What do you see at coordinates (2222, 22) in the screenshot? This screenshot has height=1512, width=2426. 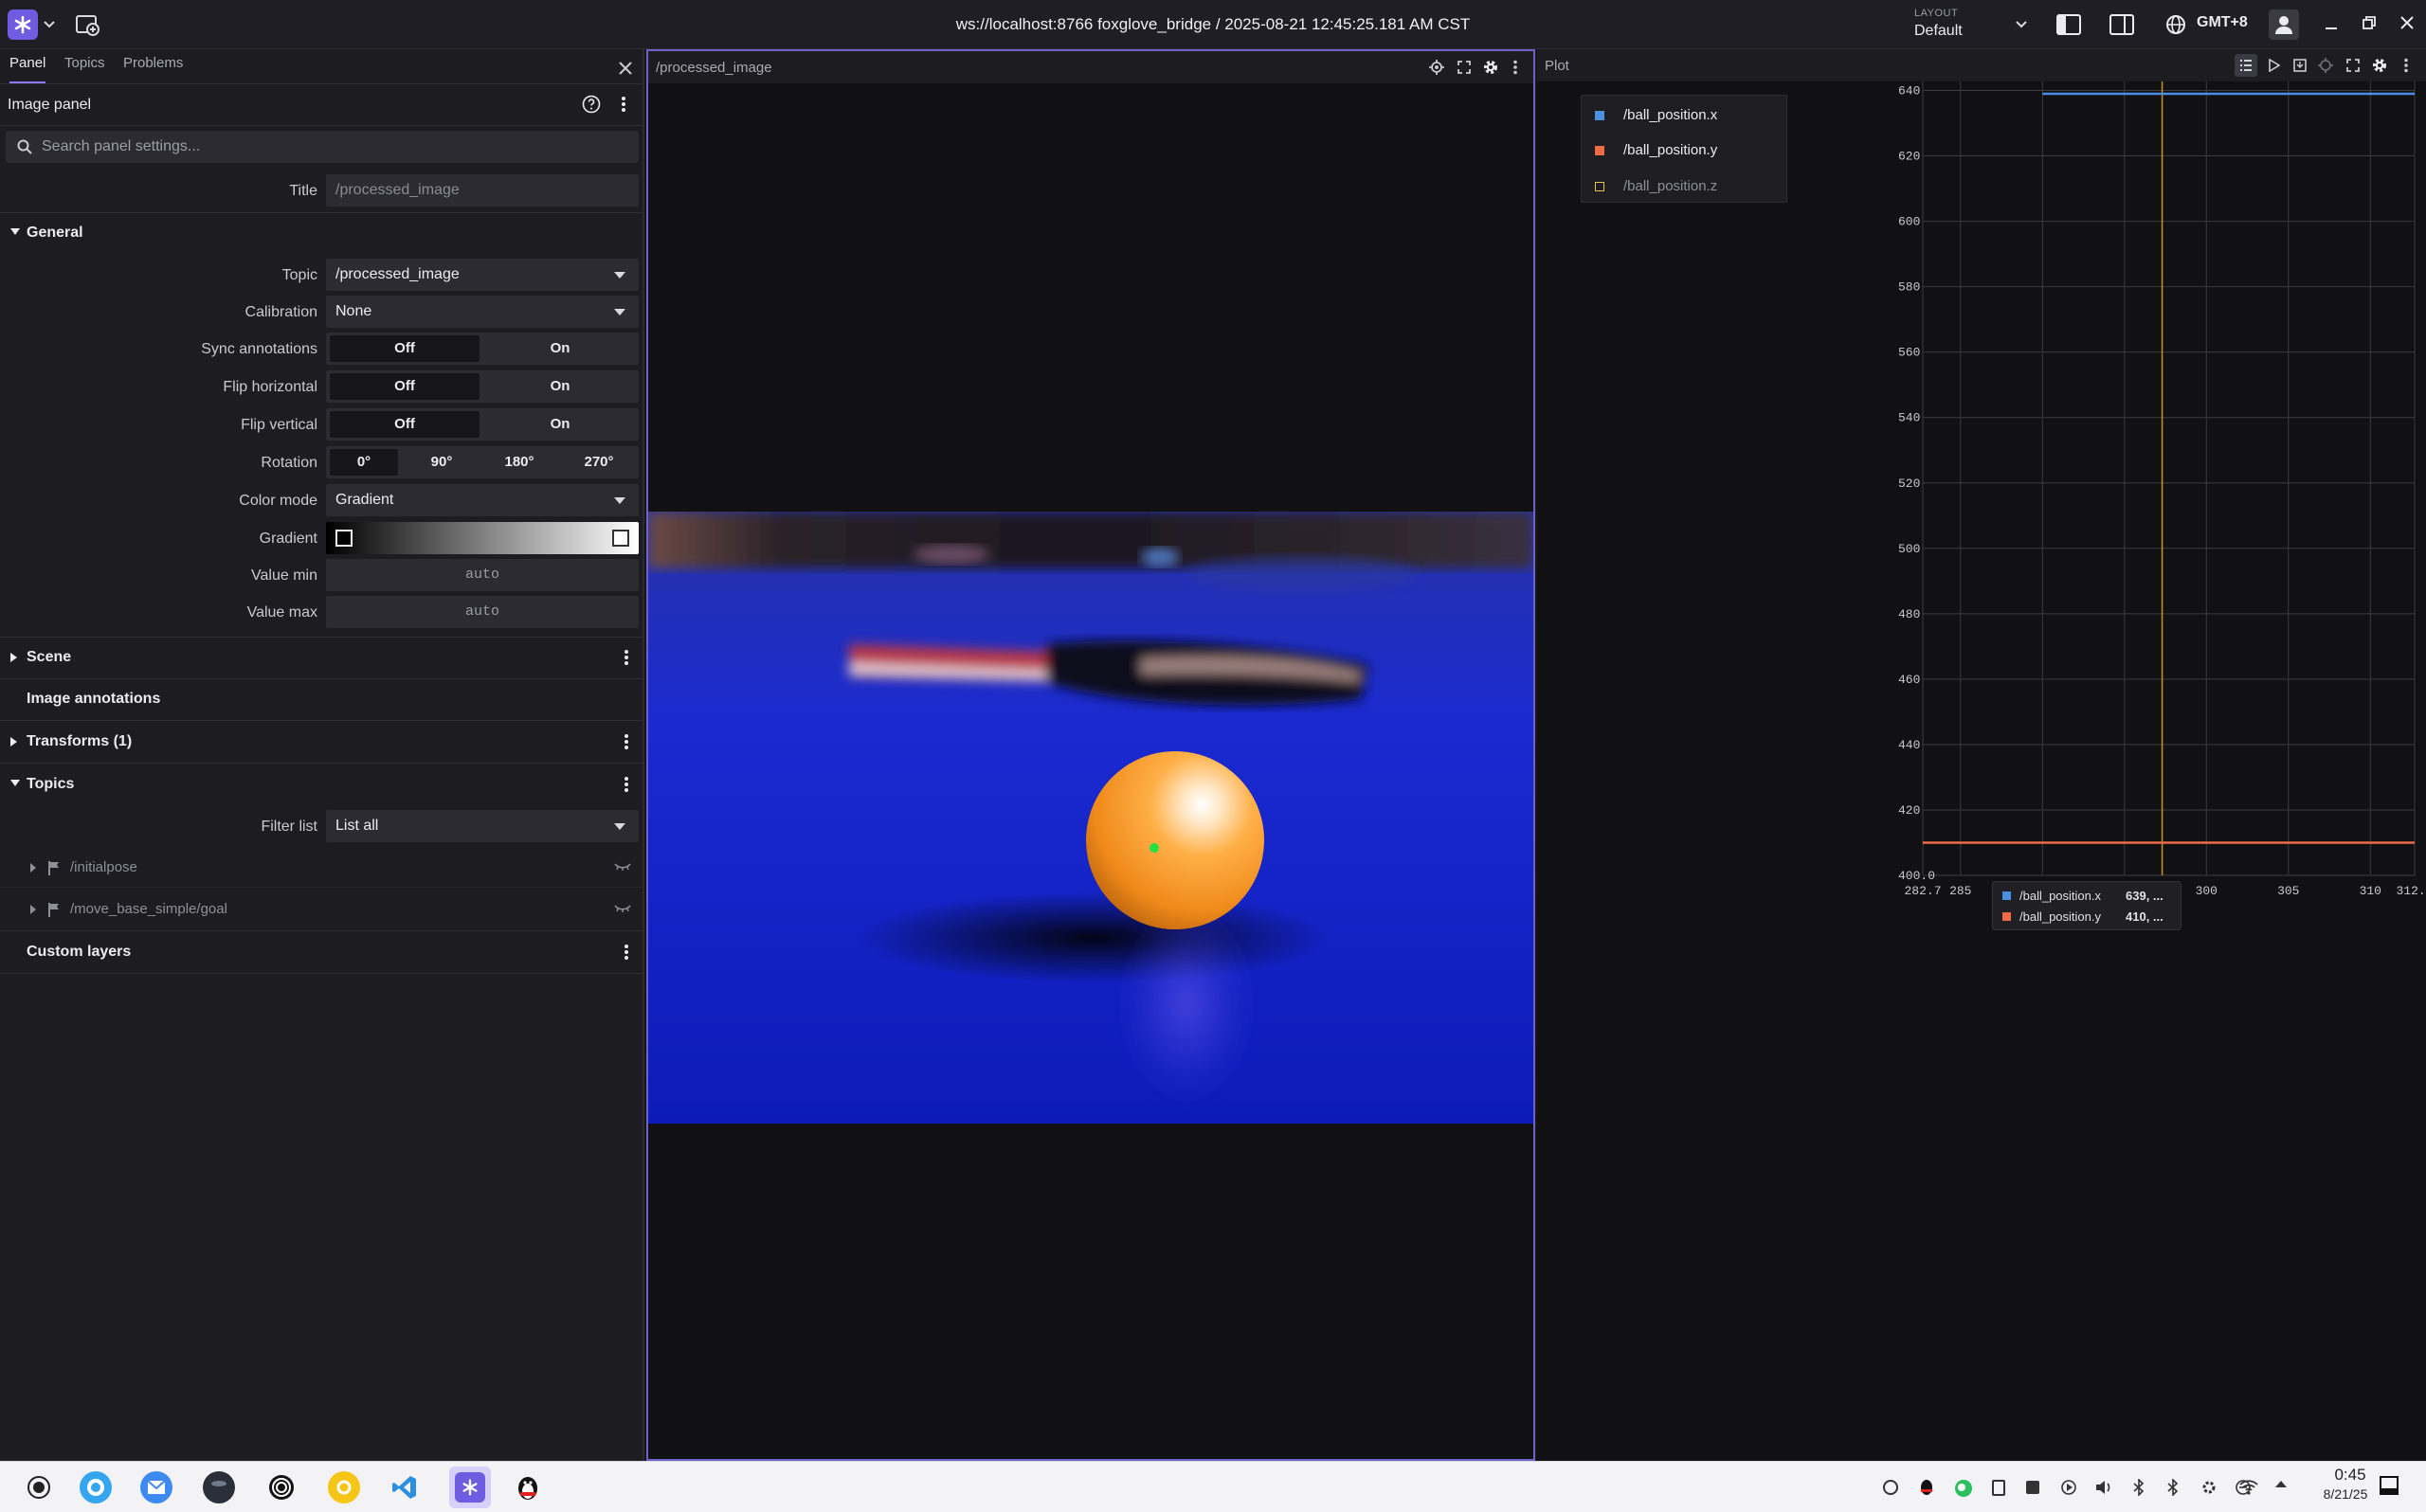 I see `timezone-selector: GMT+8` at bounding box center [2222, 22].